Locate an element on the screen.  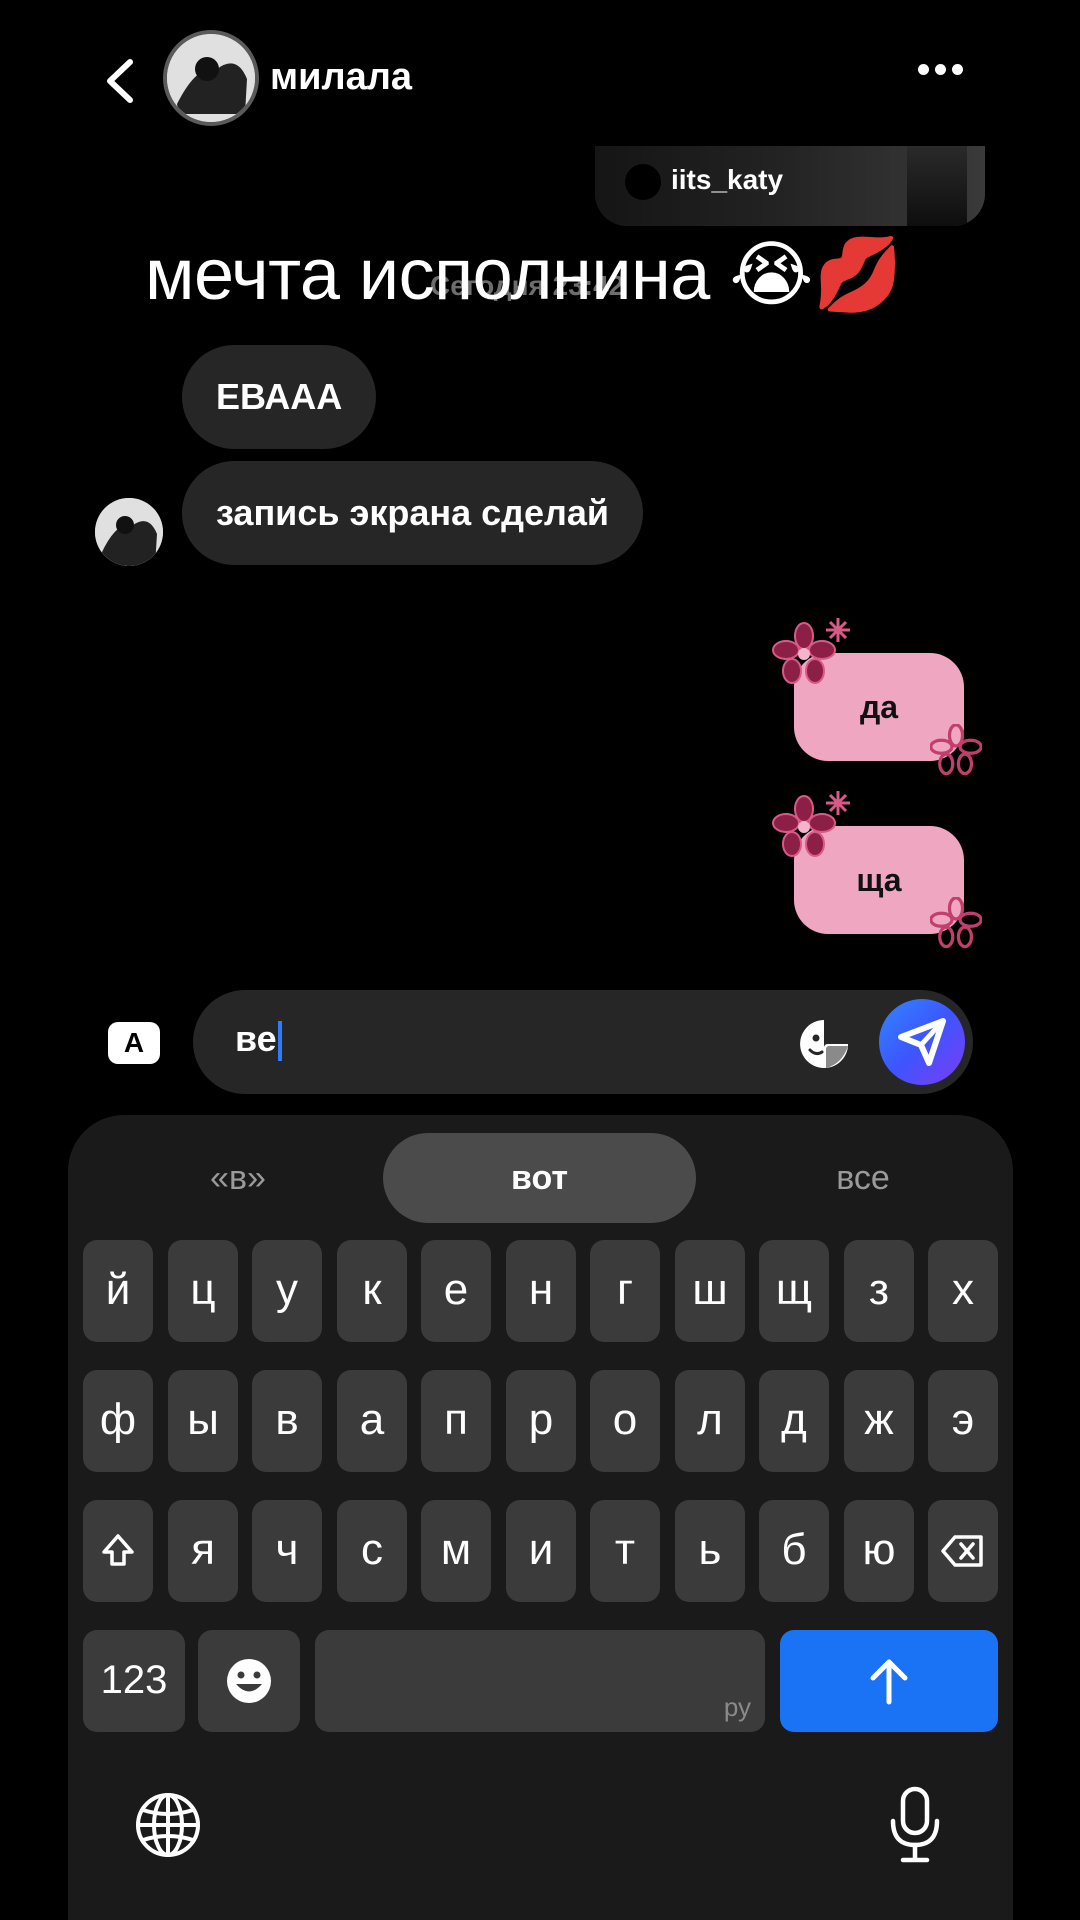
sender-avatar is located at coordinates (129, 532).